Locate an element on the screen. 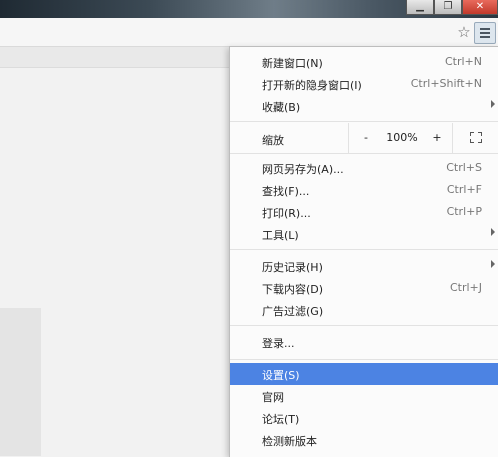 This screenshot has width=498, height=457. menu-item-print: 打印(R)... Ctrl+P is located at coordinates (364, 212).